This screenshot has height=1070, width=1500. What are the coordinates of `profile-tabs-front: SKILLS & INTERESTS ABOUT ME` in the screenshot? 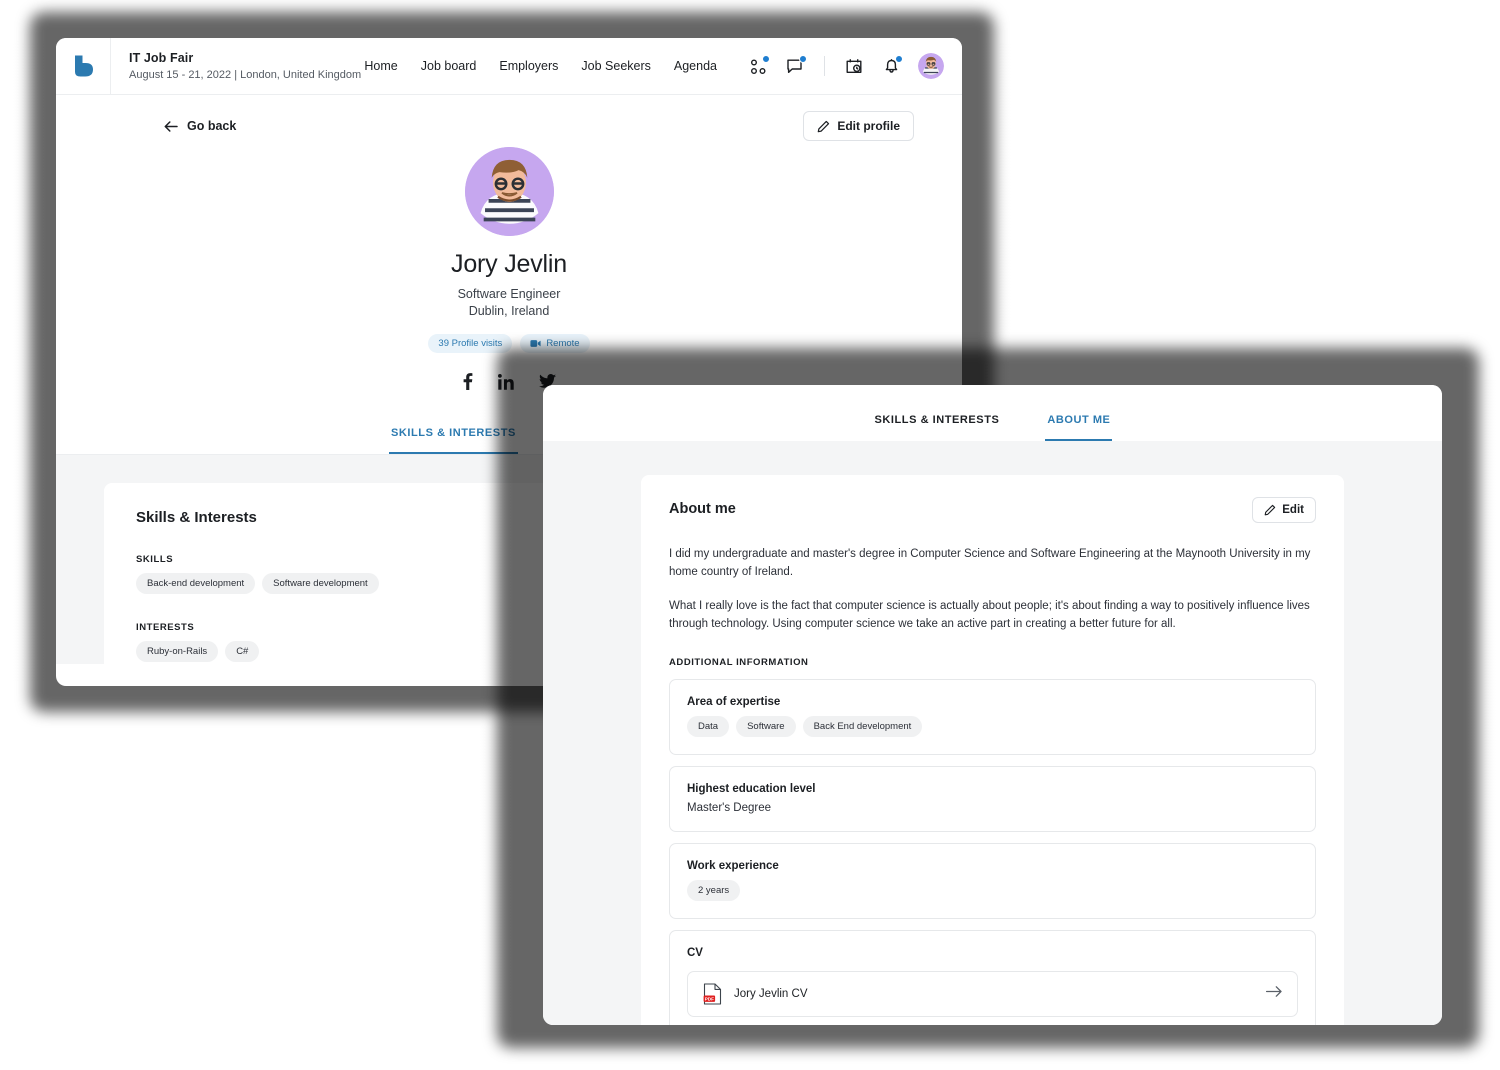 It's located at (992, 413).